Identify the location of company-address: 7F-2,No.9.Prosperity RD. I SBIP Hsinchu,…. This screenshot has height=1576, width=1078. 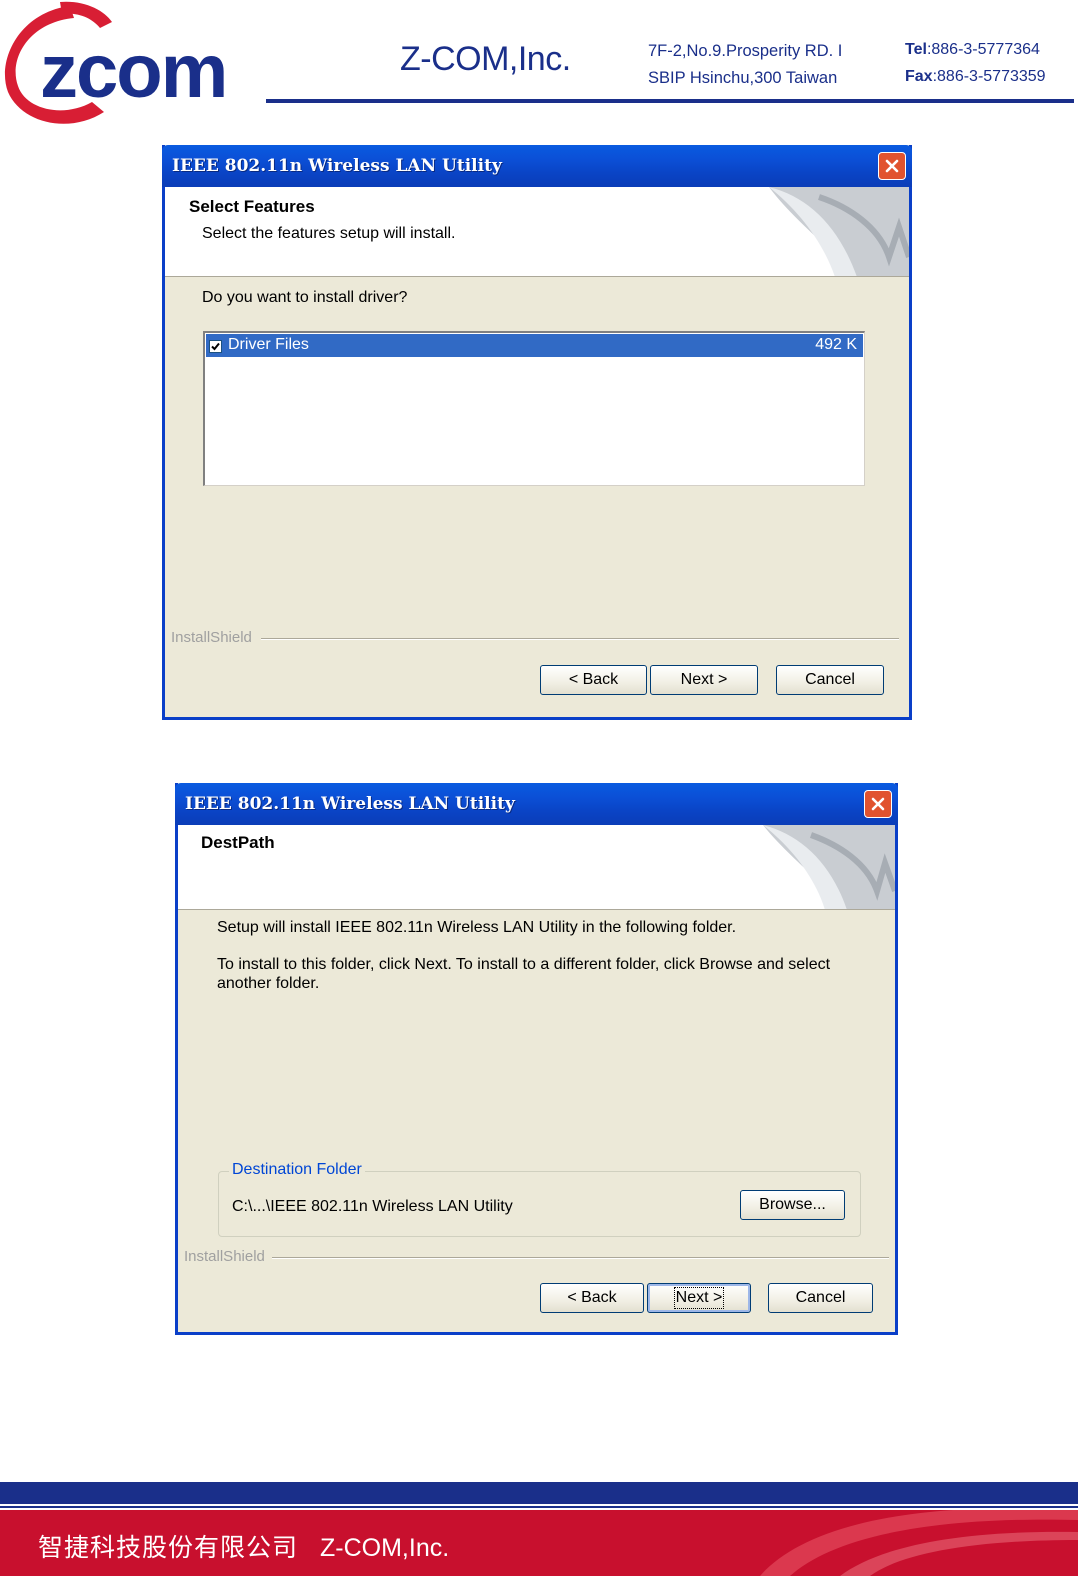
(745, 65).